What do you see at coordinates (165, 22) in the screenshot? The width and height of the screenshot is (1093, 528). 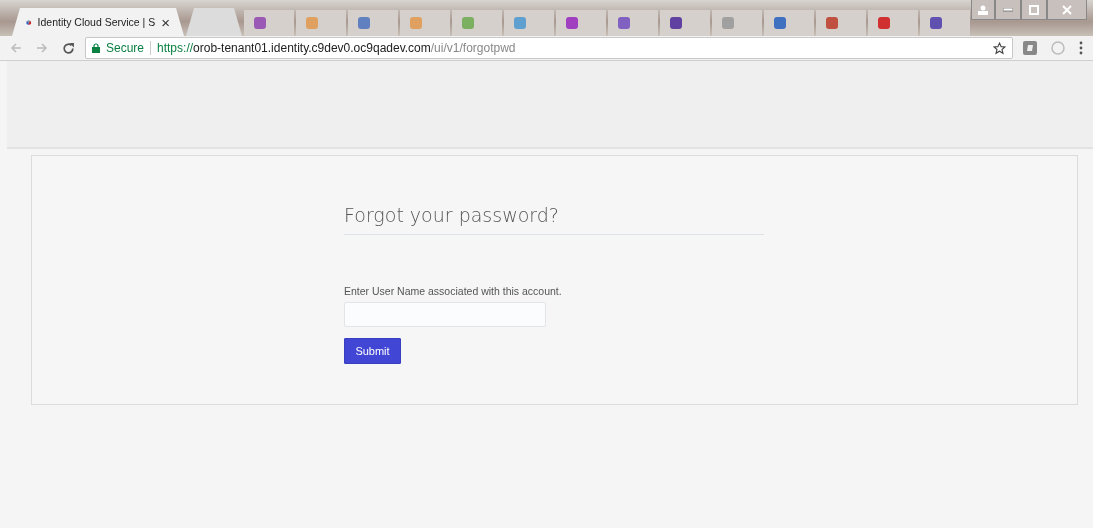 I see `close-tab-button: ×` at bounding box center [165, 22].